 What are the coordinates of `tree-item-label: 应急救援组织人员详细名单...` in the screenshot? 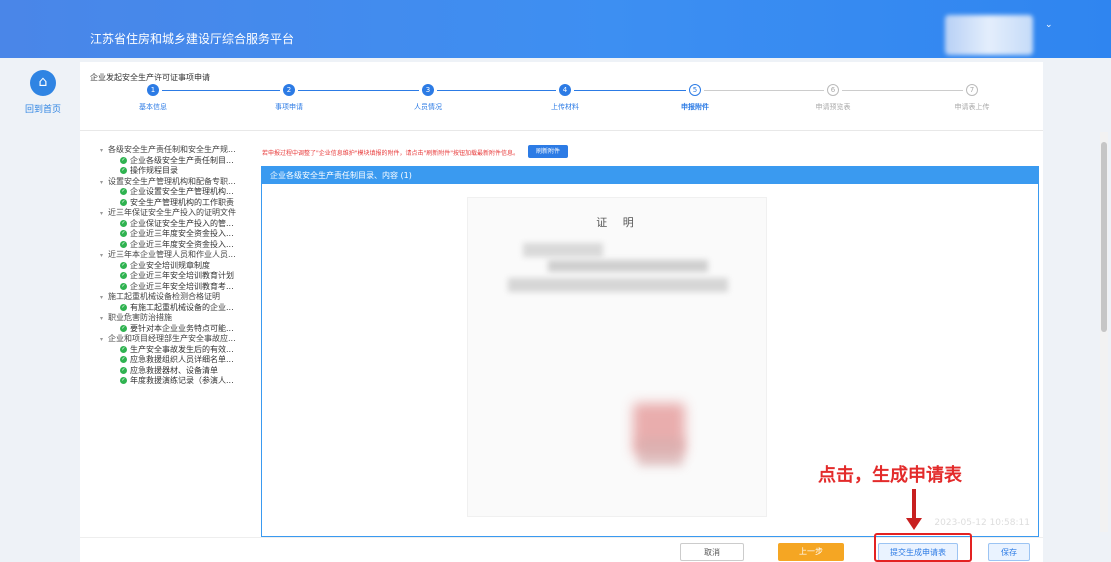 It's located at (182, 359).